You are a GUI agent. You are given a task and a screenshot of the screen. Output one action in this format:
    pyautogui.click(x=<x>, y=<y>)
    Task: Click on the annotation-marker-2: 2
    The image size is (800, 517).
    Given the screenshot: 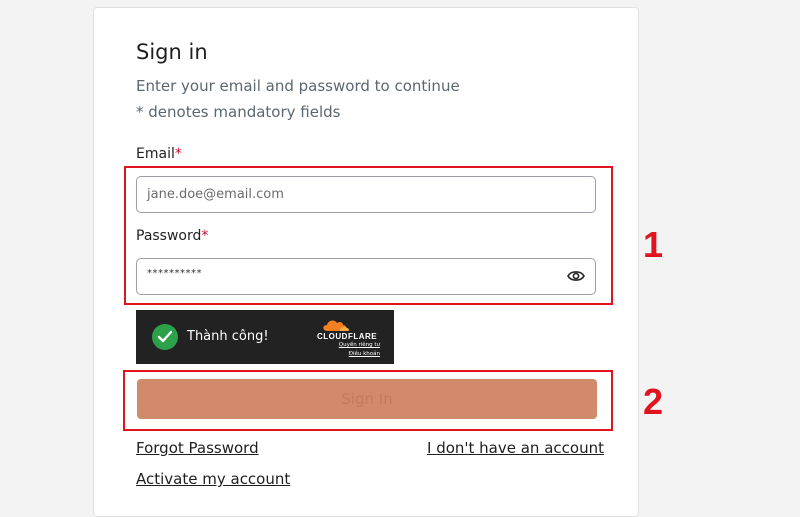 What is the action you would take?
    pyautogui.click(x=653, y=401)
    